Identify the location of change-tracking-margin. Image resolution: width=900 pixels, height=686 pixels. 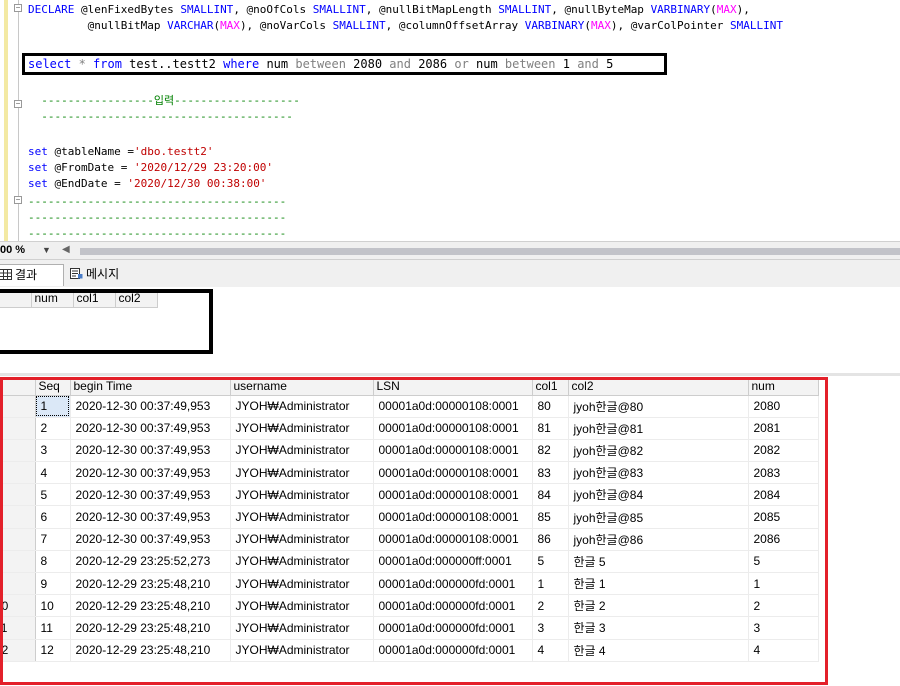
(6, 120).